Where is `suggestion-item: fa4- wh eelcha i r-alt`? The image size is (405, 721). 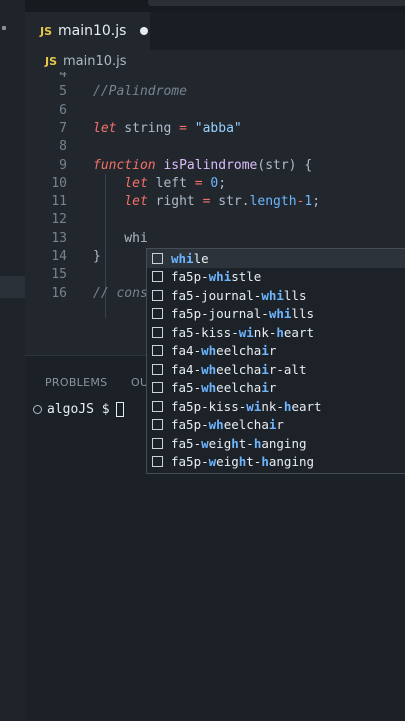
suggestion-item: fa4- wh eelcha i r-alt is located at coordinates (276, 369).